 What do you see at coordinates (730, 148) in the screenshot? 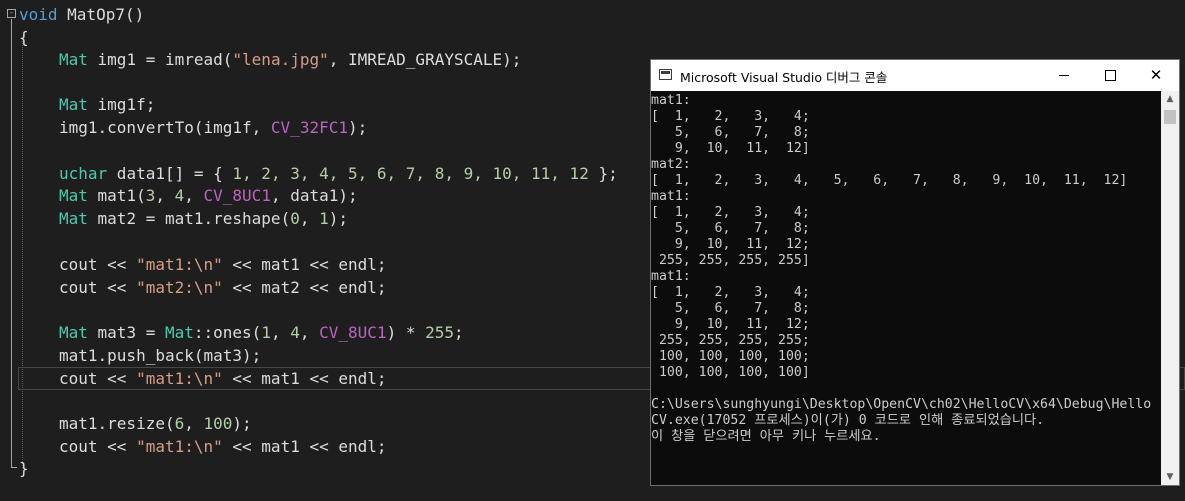
I see `console-output-line: 9, 10, 11, 12]` at bounding box center [730, 148].